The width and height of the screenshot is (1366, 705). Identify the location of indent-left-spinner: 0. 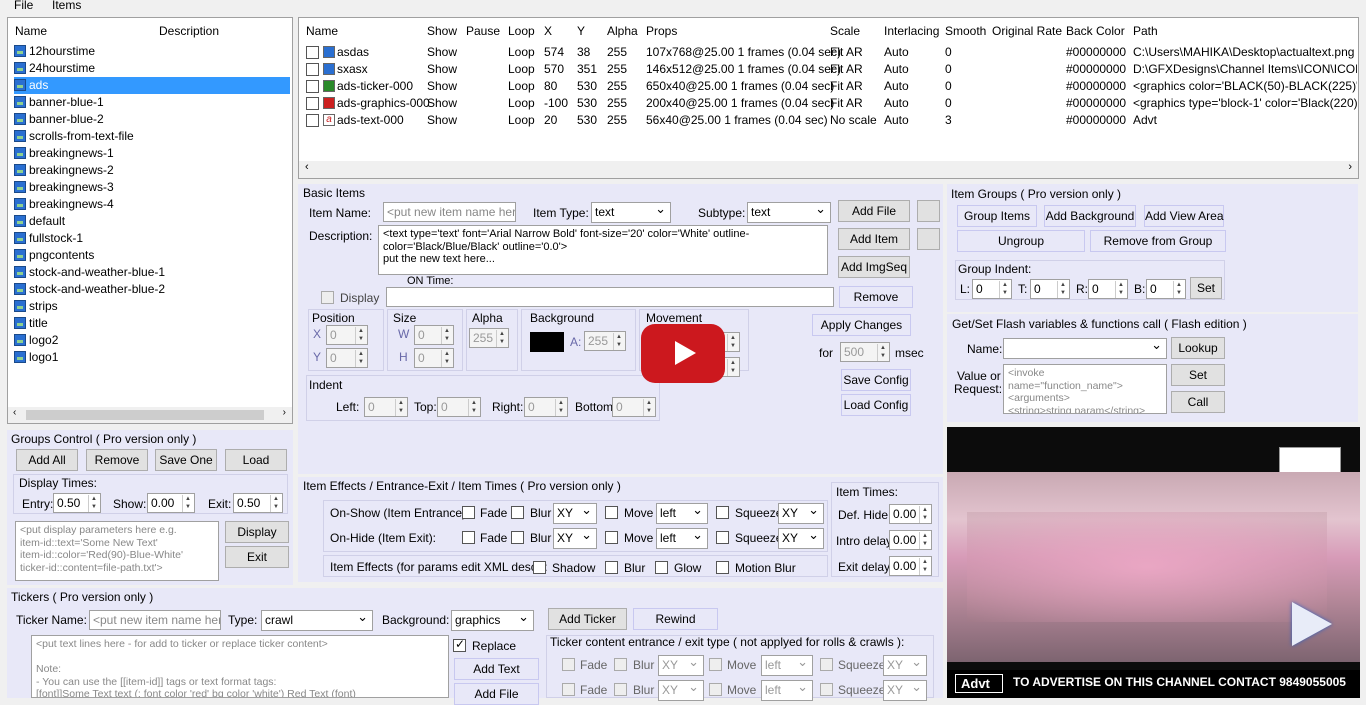
(386, 407).